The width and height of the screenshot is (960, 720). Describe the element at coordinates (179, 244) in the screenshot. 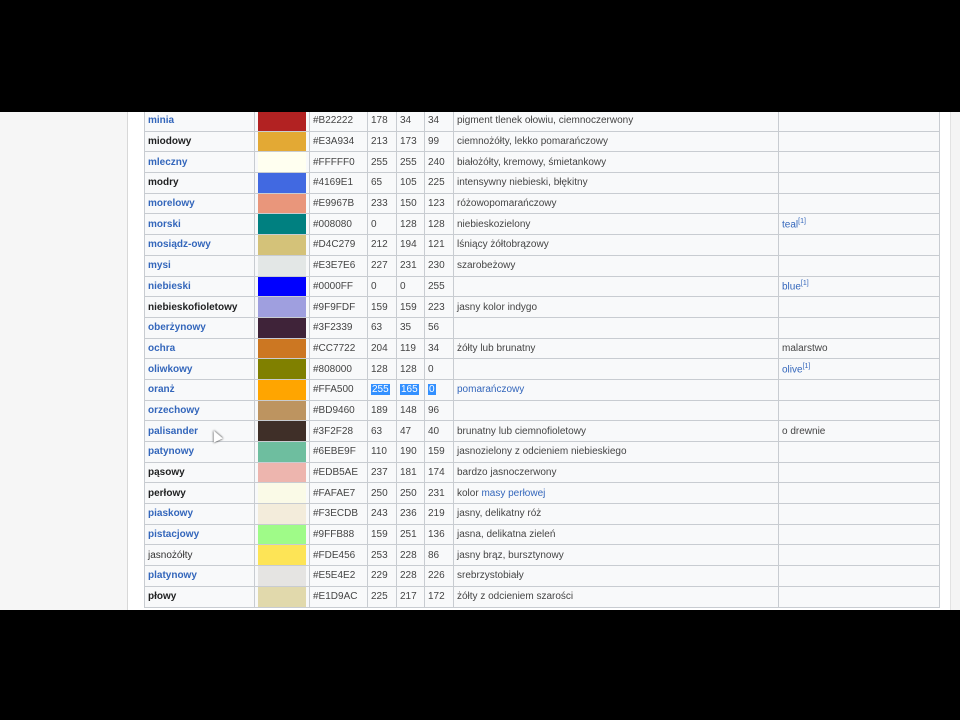

I see `color-name-link: mosiądz-owy` at that location.